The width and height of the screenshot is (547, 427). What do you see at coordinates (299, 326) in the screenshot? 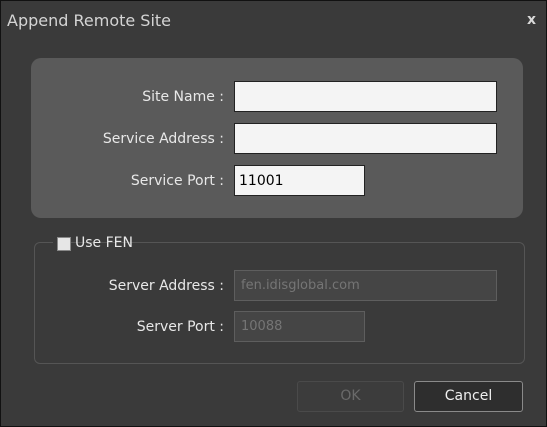
I see `server-port-input` at bounding box center [299, 326].